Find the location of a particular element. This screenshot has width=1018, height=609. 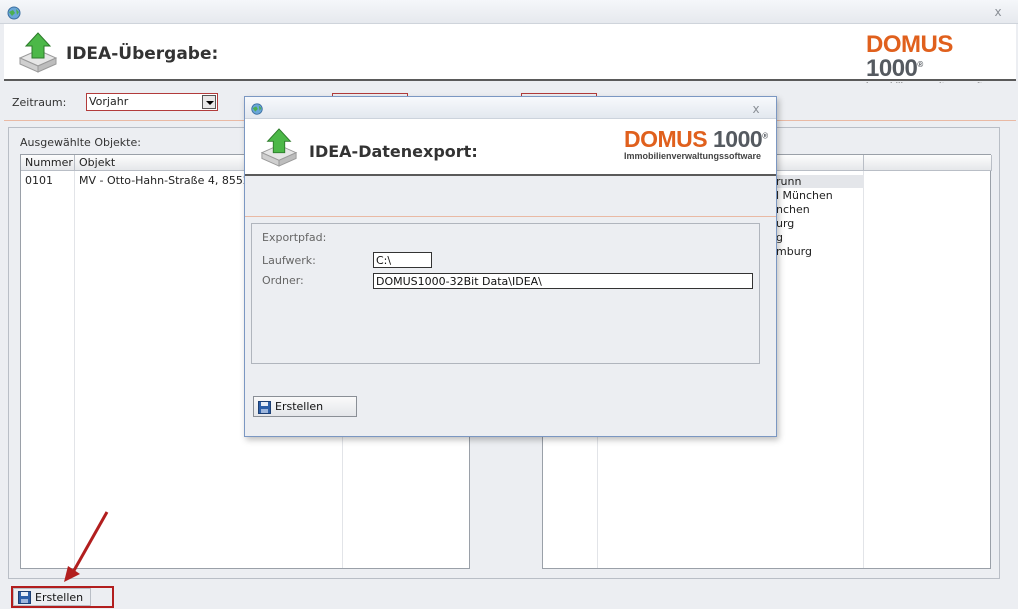

list-item: urg is located at coordinates (785, 223).